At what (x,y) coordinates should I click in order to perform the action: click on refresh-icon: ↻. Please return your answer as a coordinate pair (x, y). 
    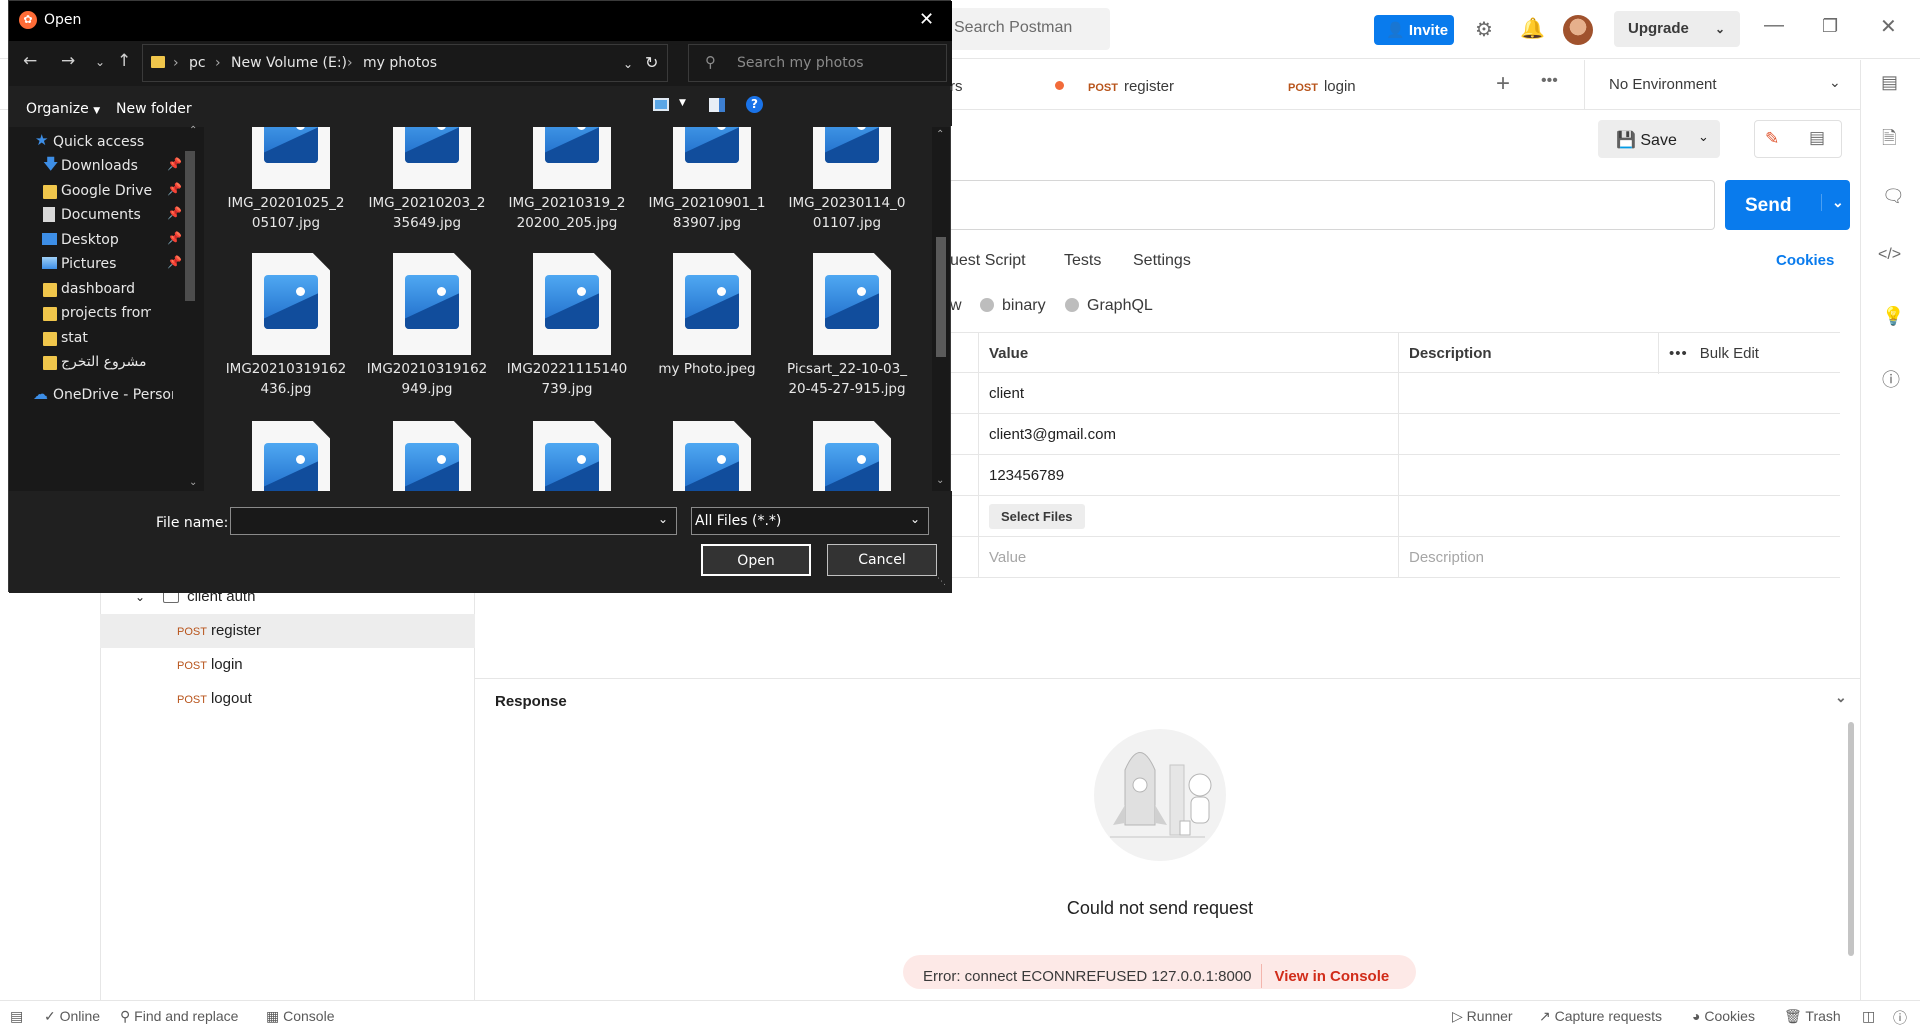
    Looking at the image, I should click on (651, 62).